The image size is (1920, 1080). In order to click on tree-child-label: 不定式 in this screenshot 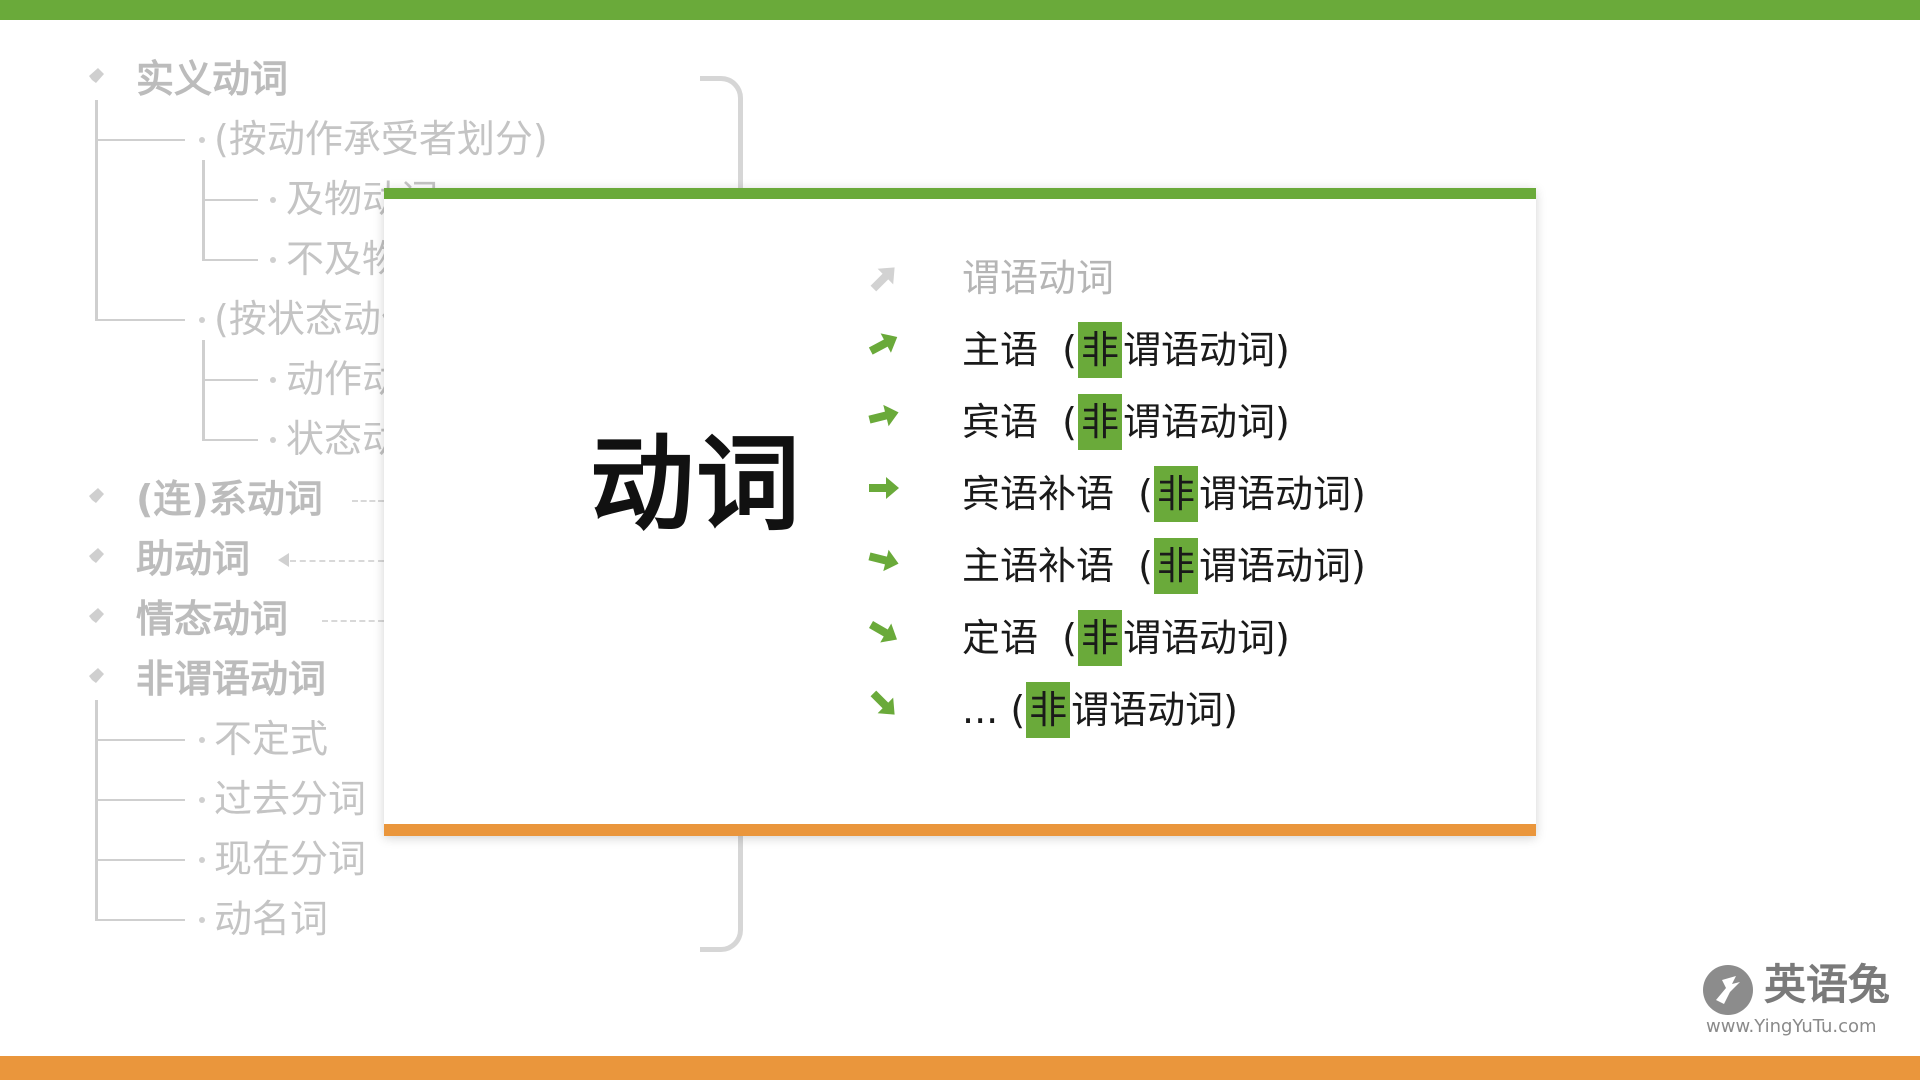, I will do `click(271, 739)`.